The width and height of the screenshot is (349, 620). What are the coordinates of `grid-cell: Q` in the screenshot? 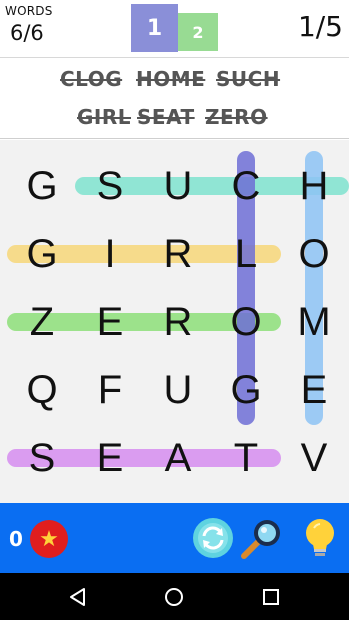 It's located at (42, 390).